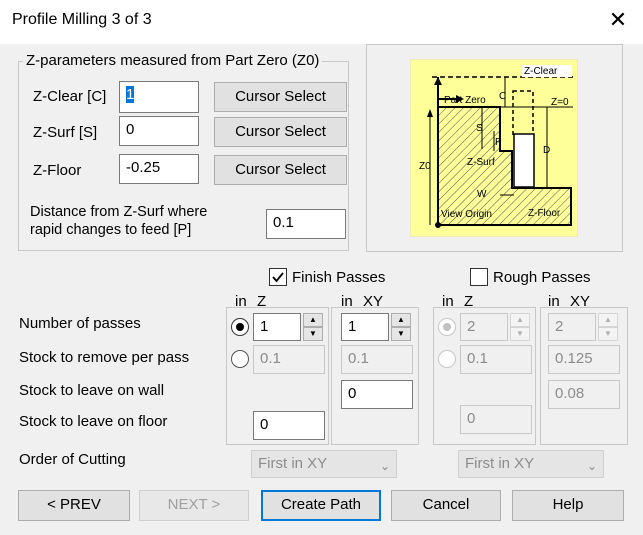 The height and width of the screenshot is (535, 643). What do you see at coordinates (104, 357) in the screenshot?
I see `stock-per-pass-label: Stock to remove per pass` at bounding box center [104, 357].